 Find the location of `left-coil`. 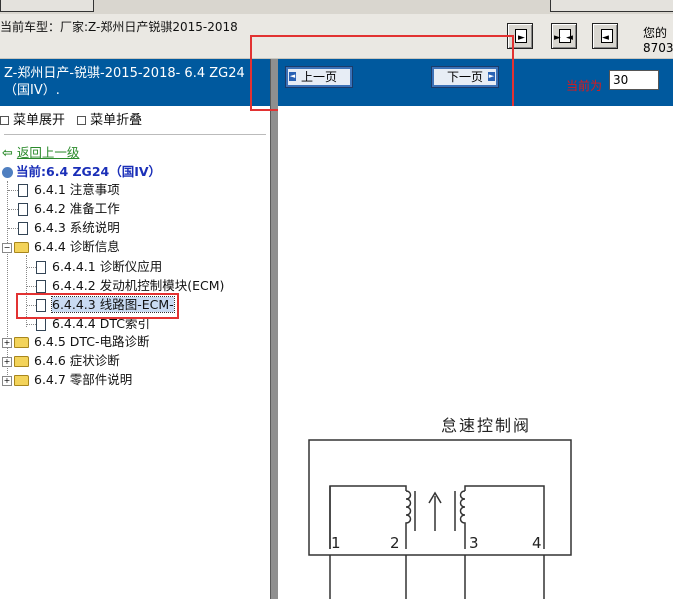

left-coil is located at coordinates (408, 519).